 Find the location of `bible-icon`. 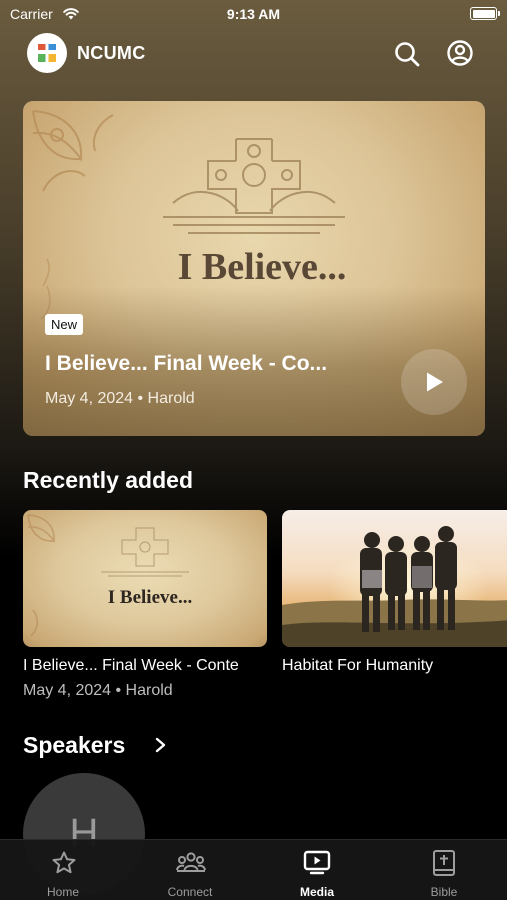

bible-icon is located at coordinates (444, 863).